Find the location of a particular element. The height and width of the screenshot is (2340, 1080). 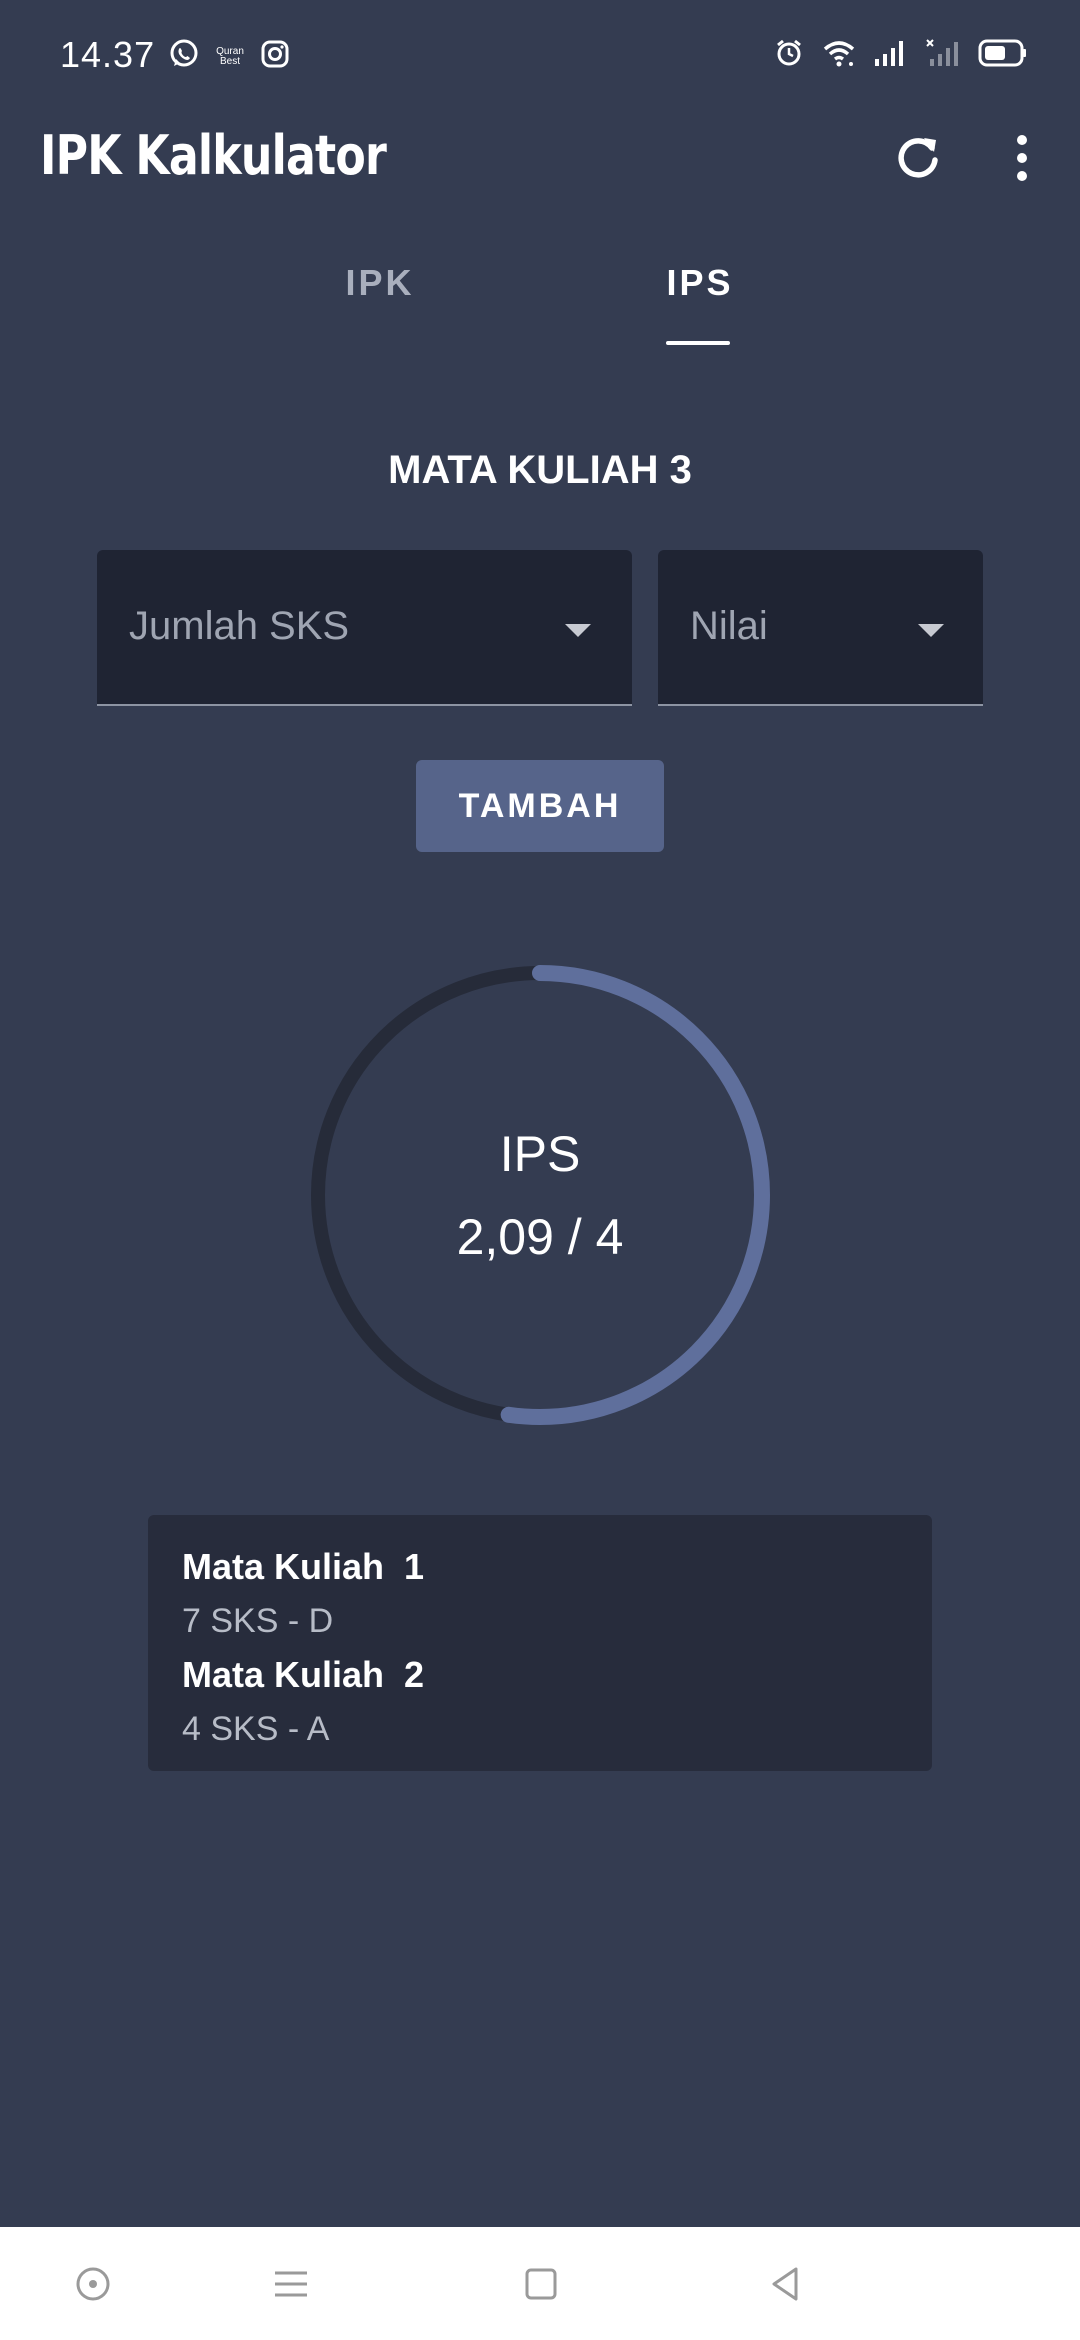

course-detail: 4 SKS - A is located at coordinates (256, 1729).